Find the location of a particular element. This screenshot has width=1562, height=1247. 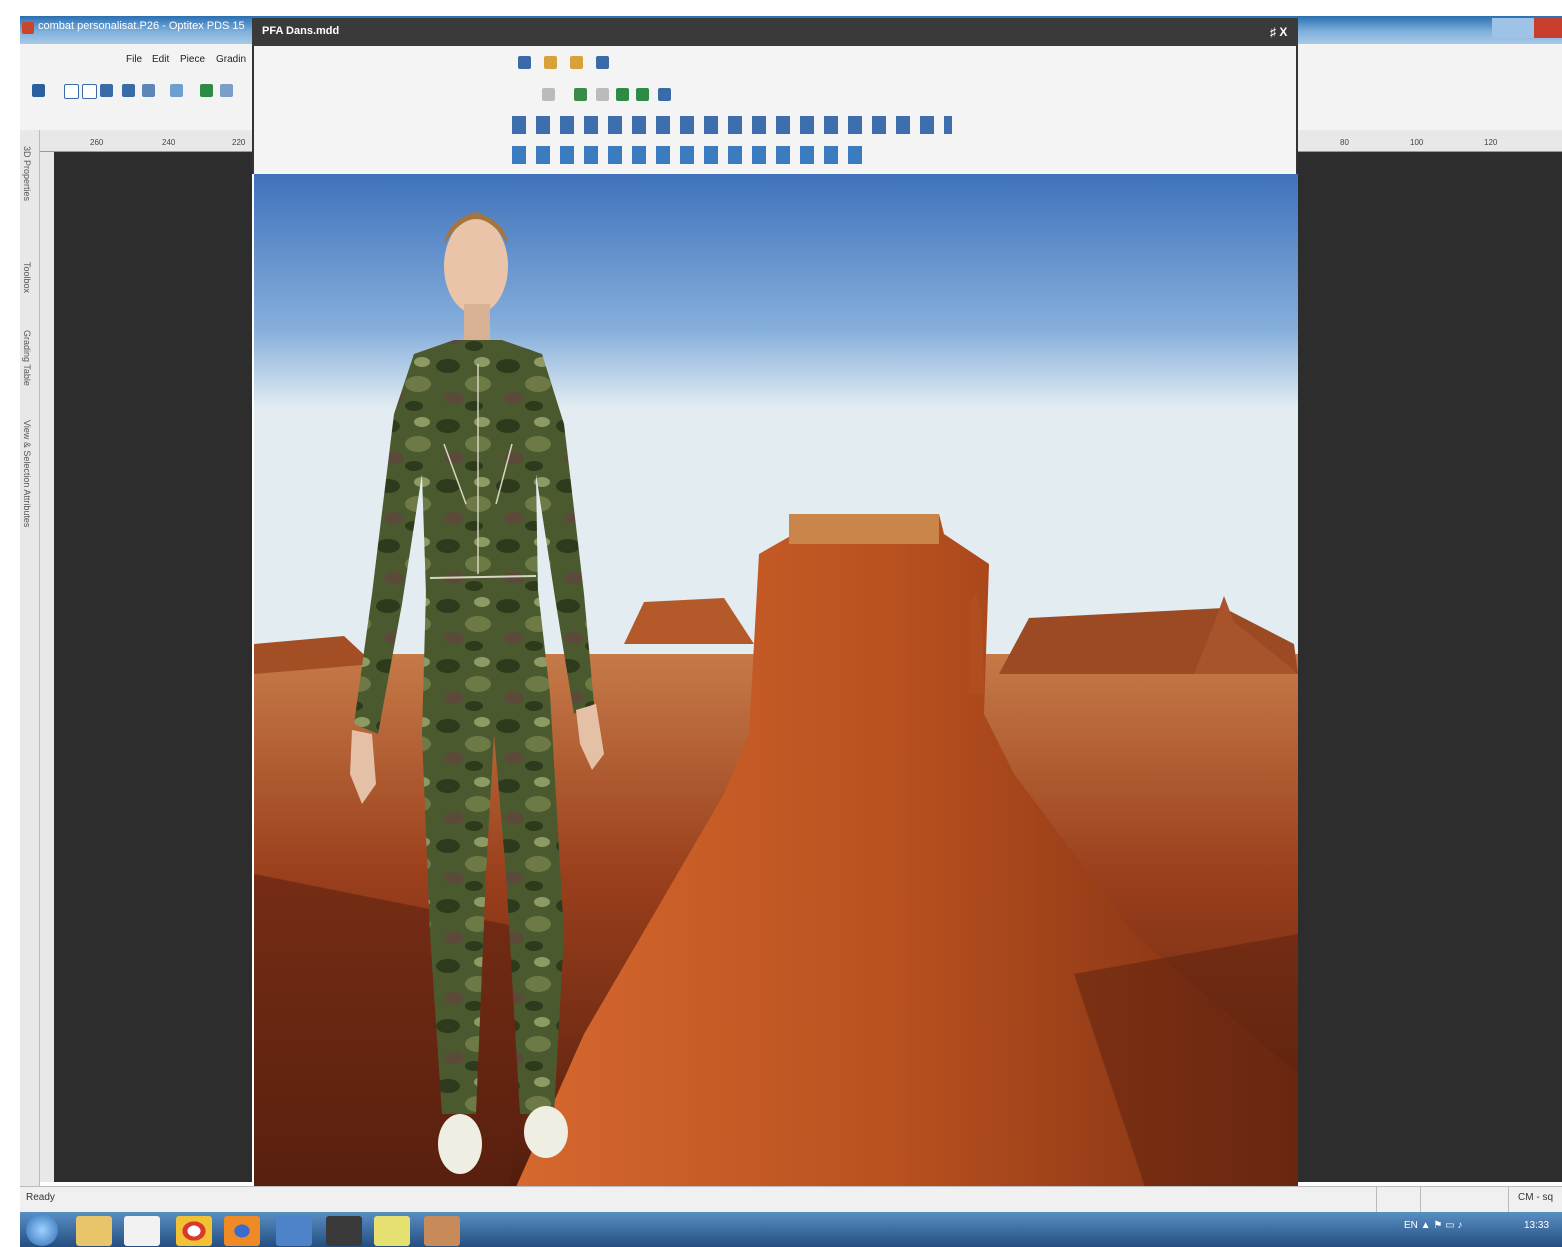

ruler-tick: 260 is located at coordinates (97, 142).